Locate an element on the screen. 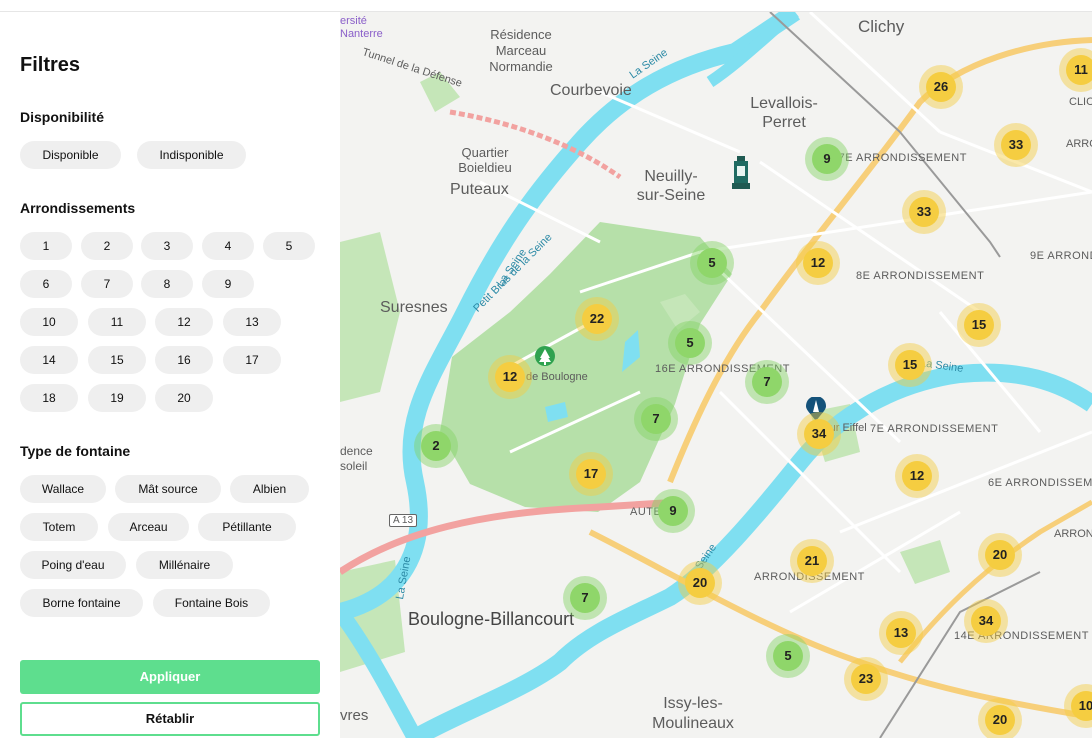 The image size is (1092, 738). chip-arr-17: 17 is located at coordinates (252, 360).